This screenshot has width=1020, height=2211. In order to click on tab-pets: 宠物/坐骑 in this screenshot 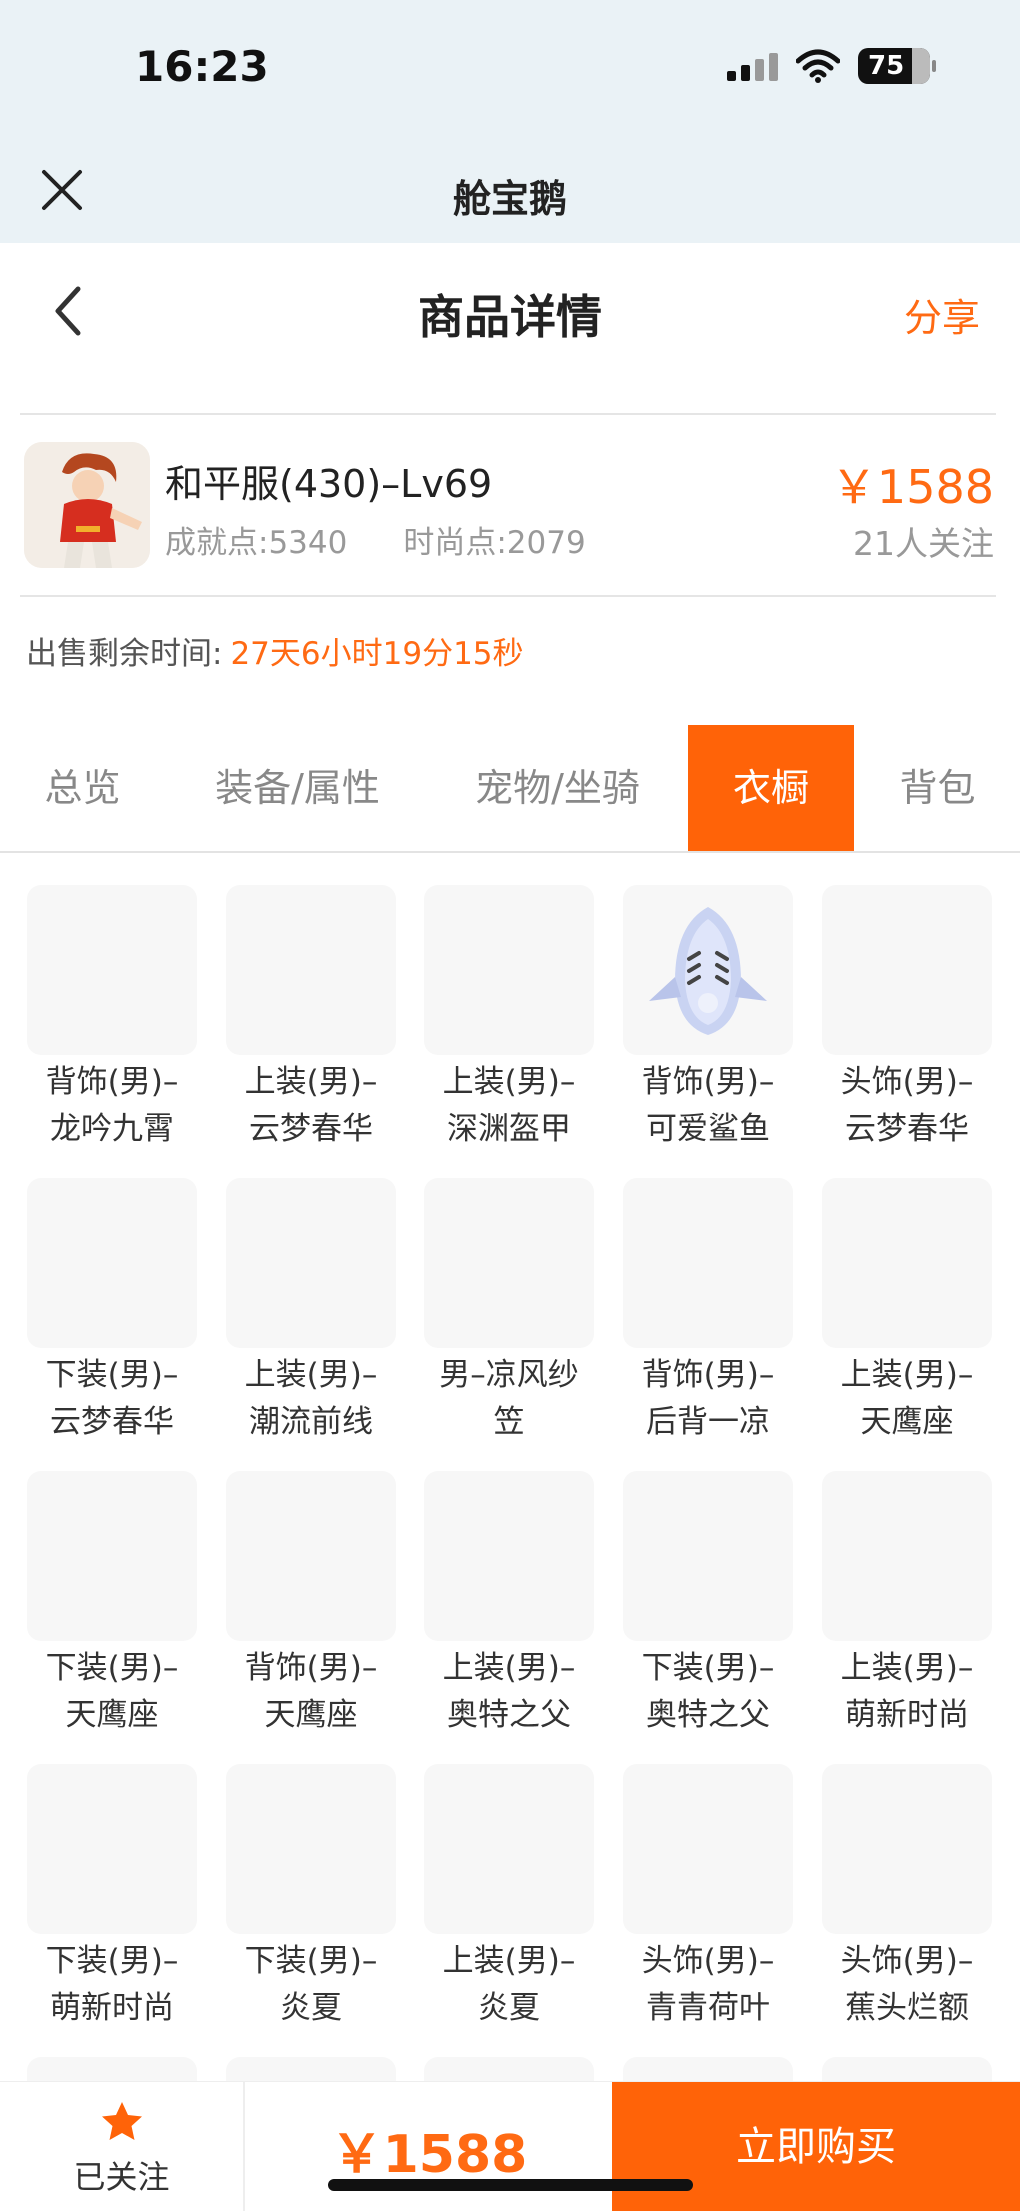, I will do `click(557, 788)`.